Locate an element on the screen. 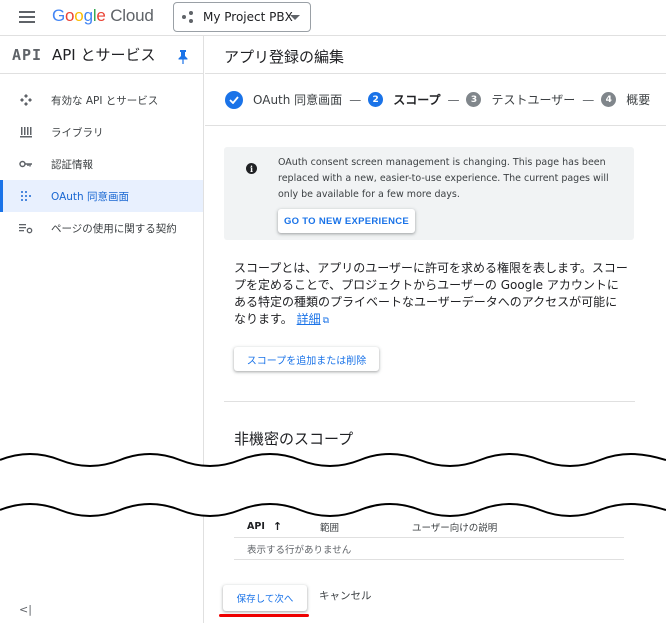 Image resolution: width=666 pixels, height=623 pixels. title-bar: アプリ登録の編集 is located at coordinates (435, 55).